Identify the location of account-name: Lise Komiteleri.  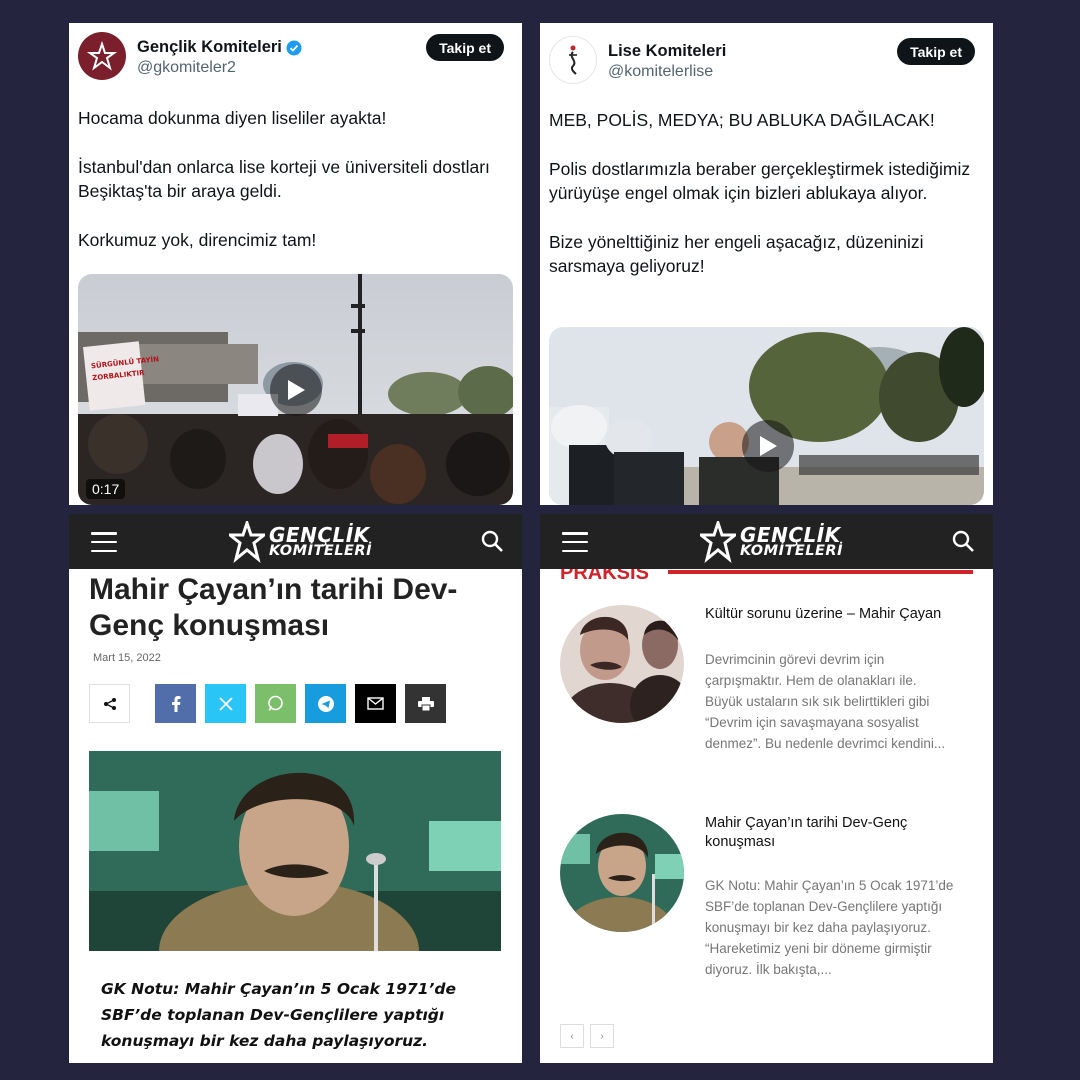
(667, 51).